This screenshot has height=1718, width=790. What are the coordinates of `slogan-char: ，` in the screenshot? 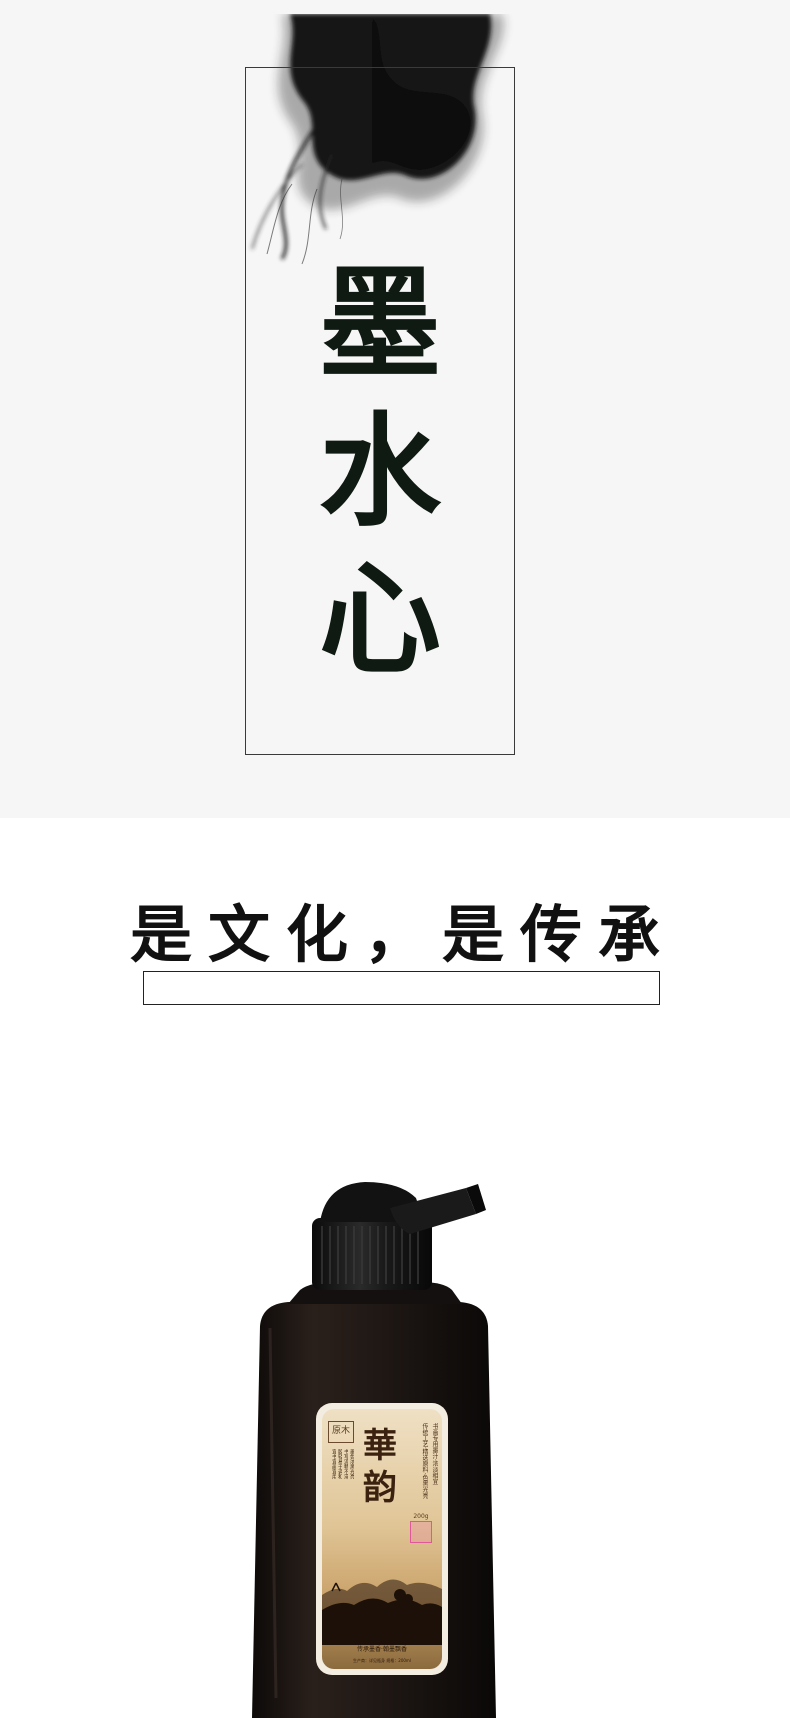 It's located at (395, 934).